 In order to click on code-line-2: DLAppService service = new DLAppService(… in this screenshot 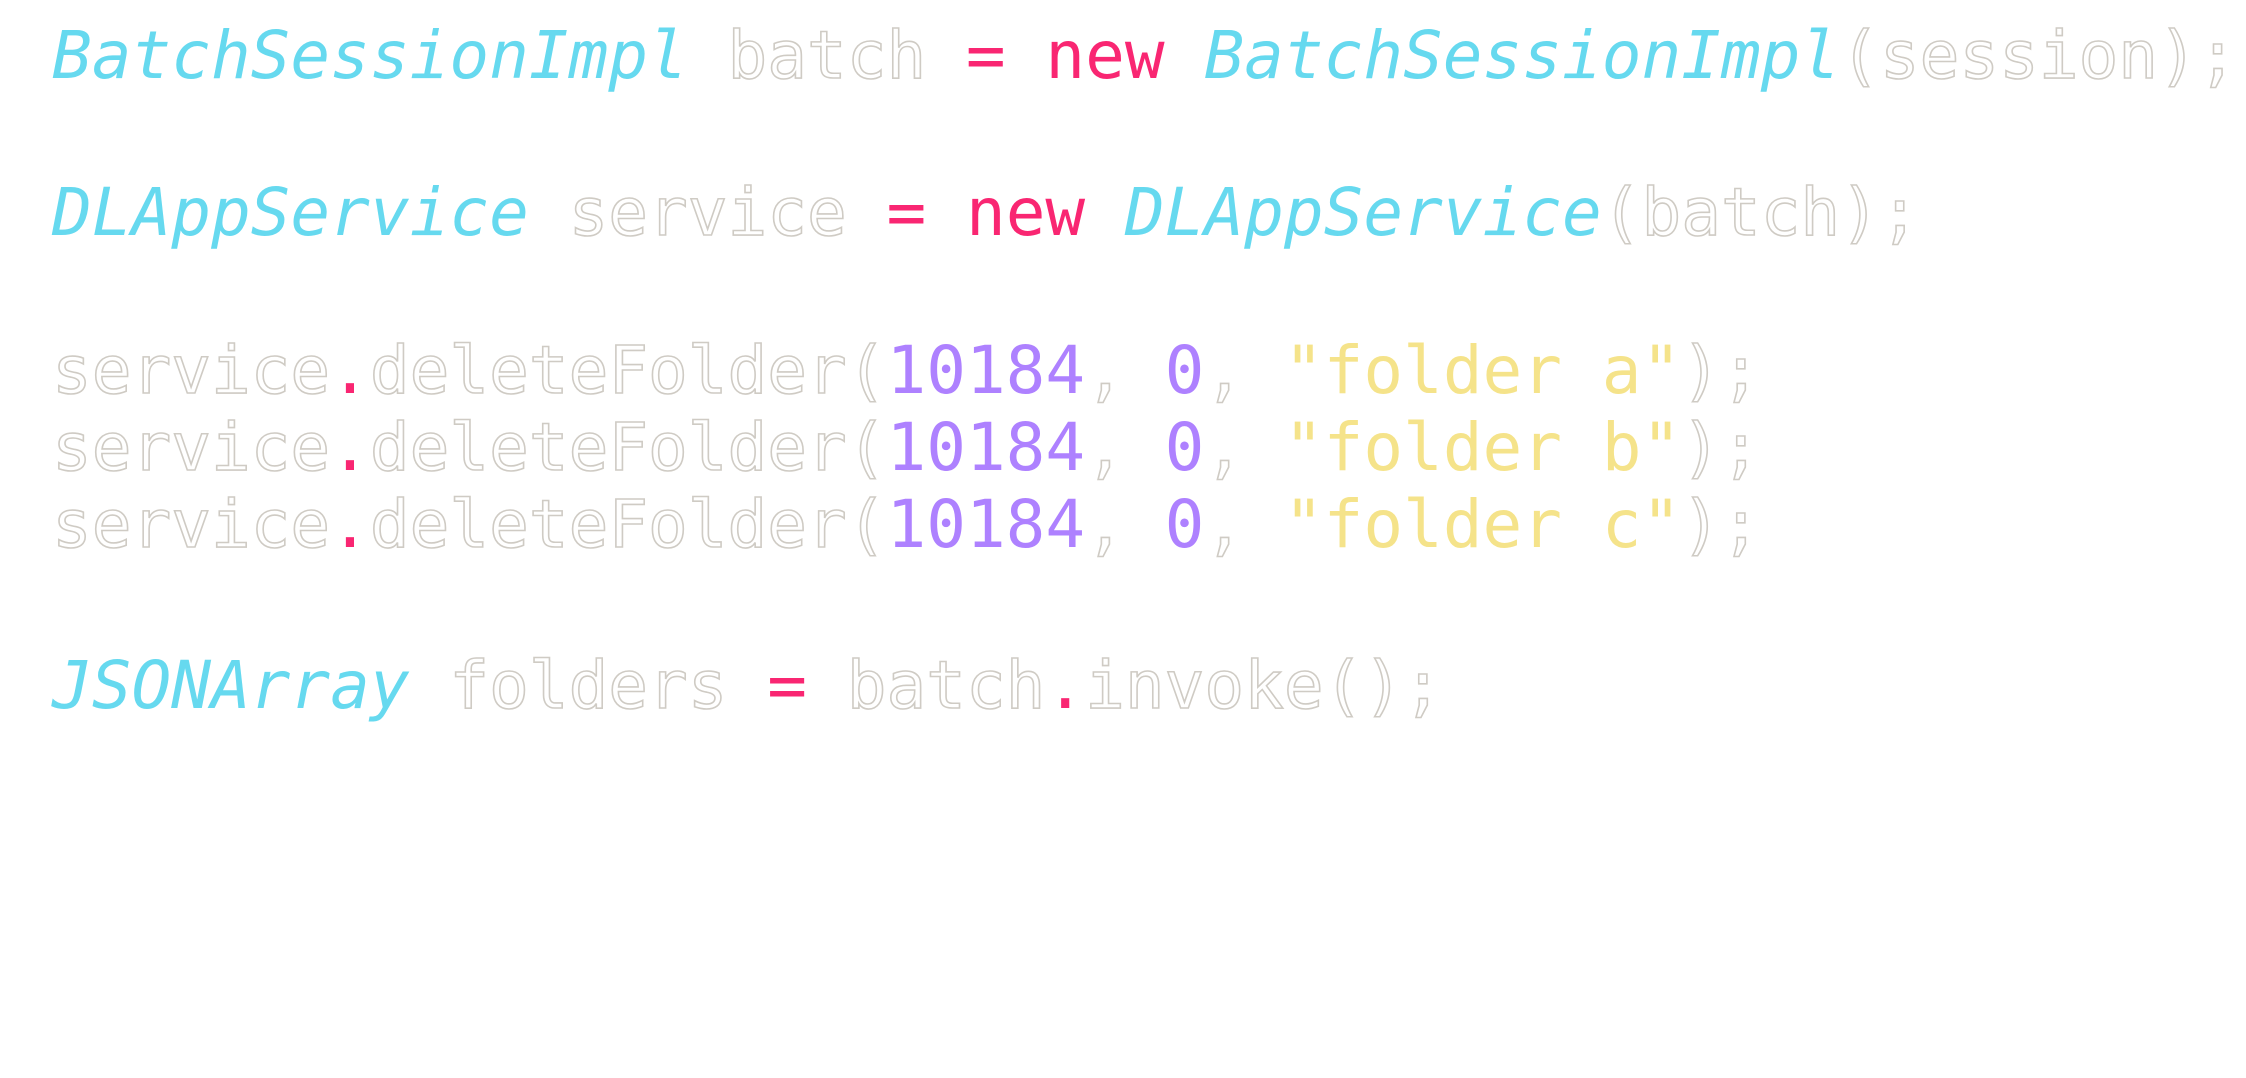, I will do `click(986, 213)`.